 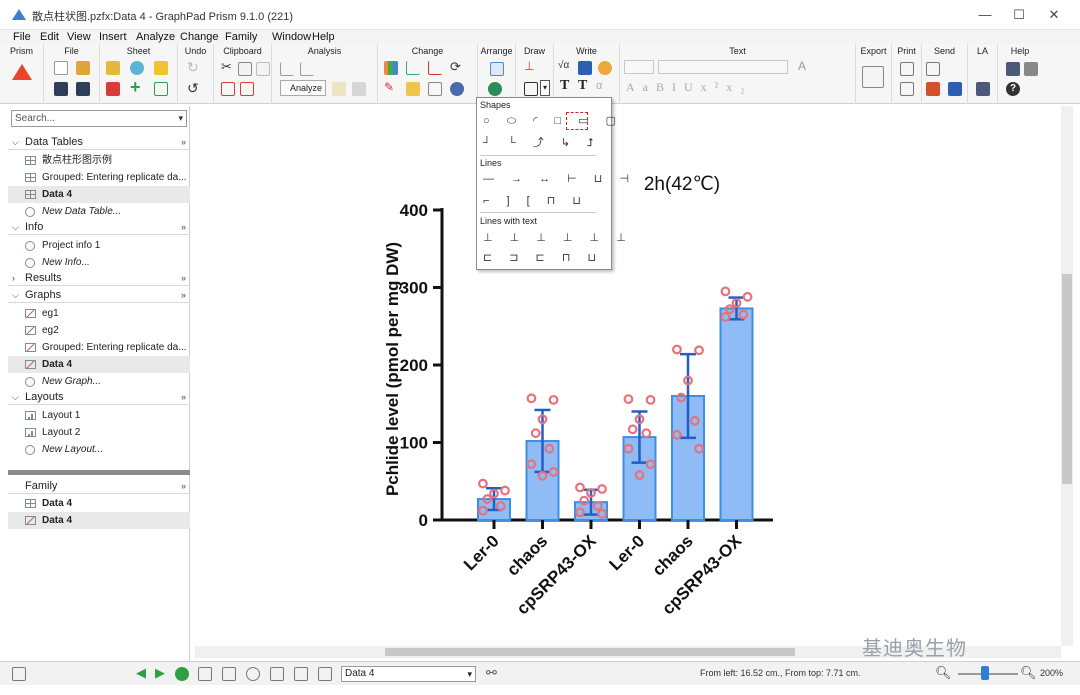 What do you see at coordinates (1028, 673) in the screenshot?
I see `zoom-in-icon: 🔍︎` at bounding box center [1028, 673].